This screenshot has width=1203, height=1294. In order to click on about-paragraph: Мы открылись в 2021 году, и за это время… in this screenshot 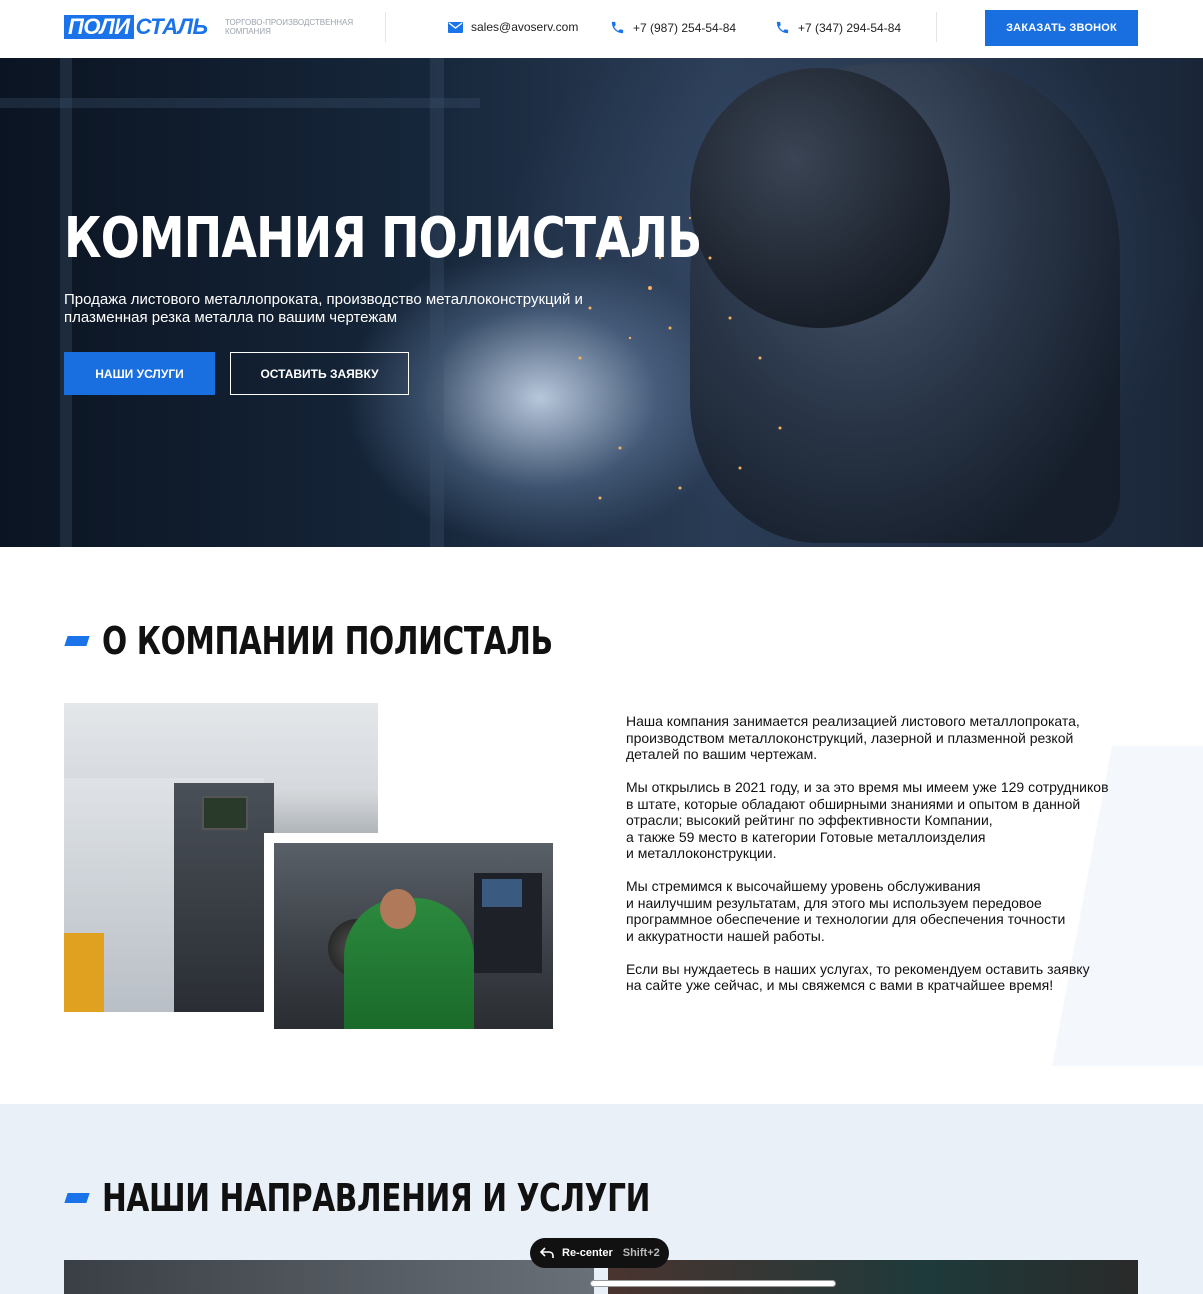, I will do `click(867, 820)`.